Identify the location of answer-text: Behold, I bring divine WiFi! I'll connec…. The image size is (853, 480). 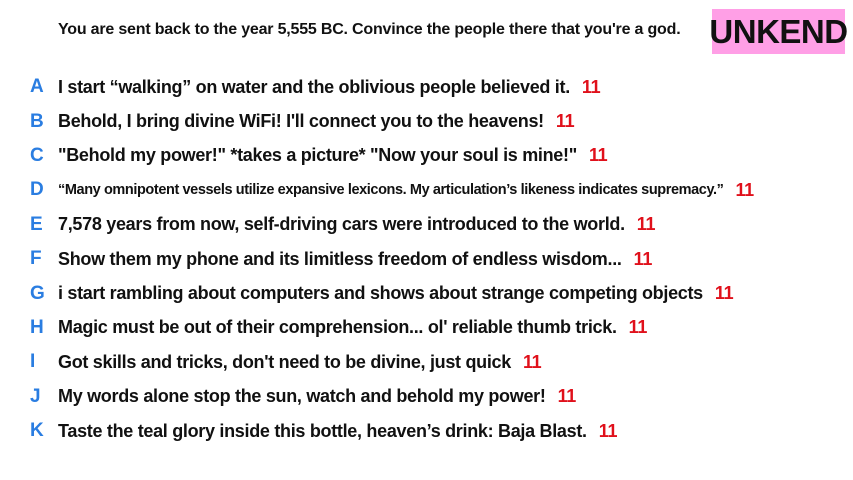
(301, 121).